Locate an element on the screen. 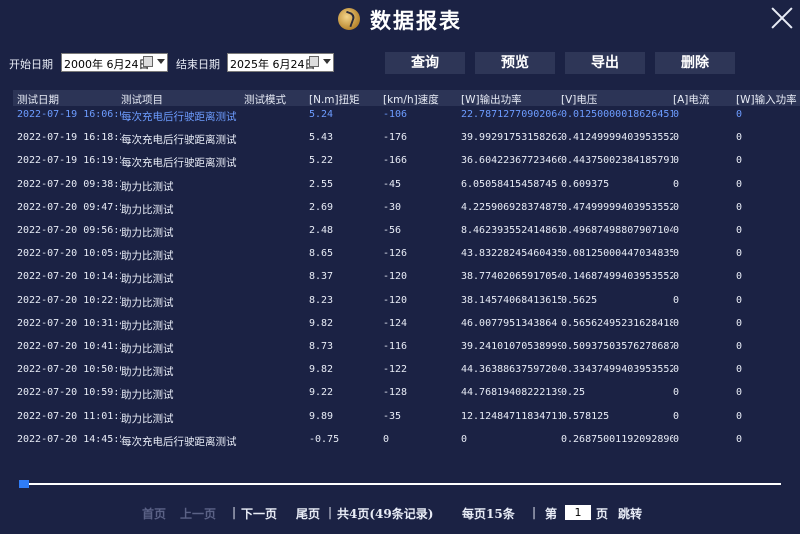 This screenshot has height=534, width=800. export-button: 导出 is located at coordinates (605, 63).